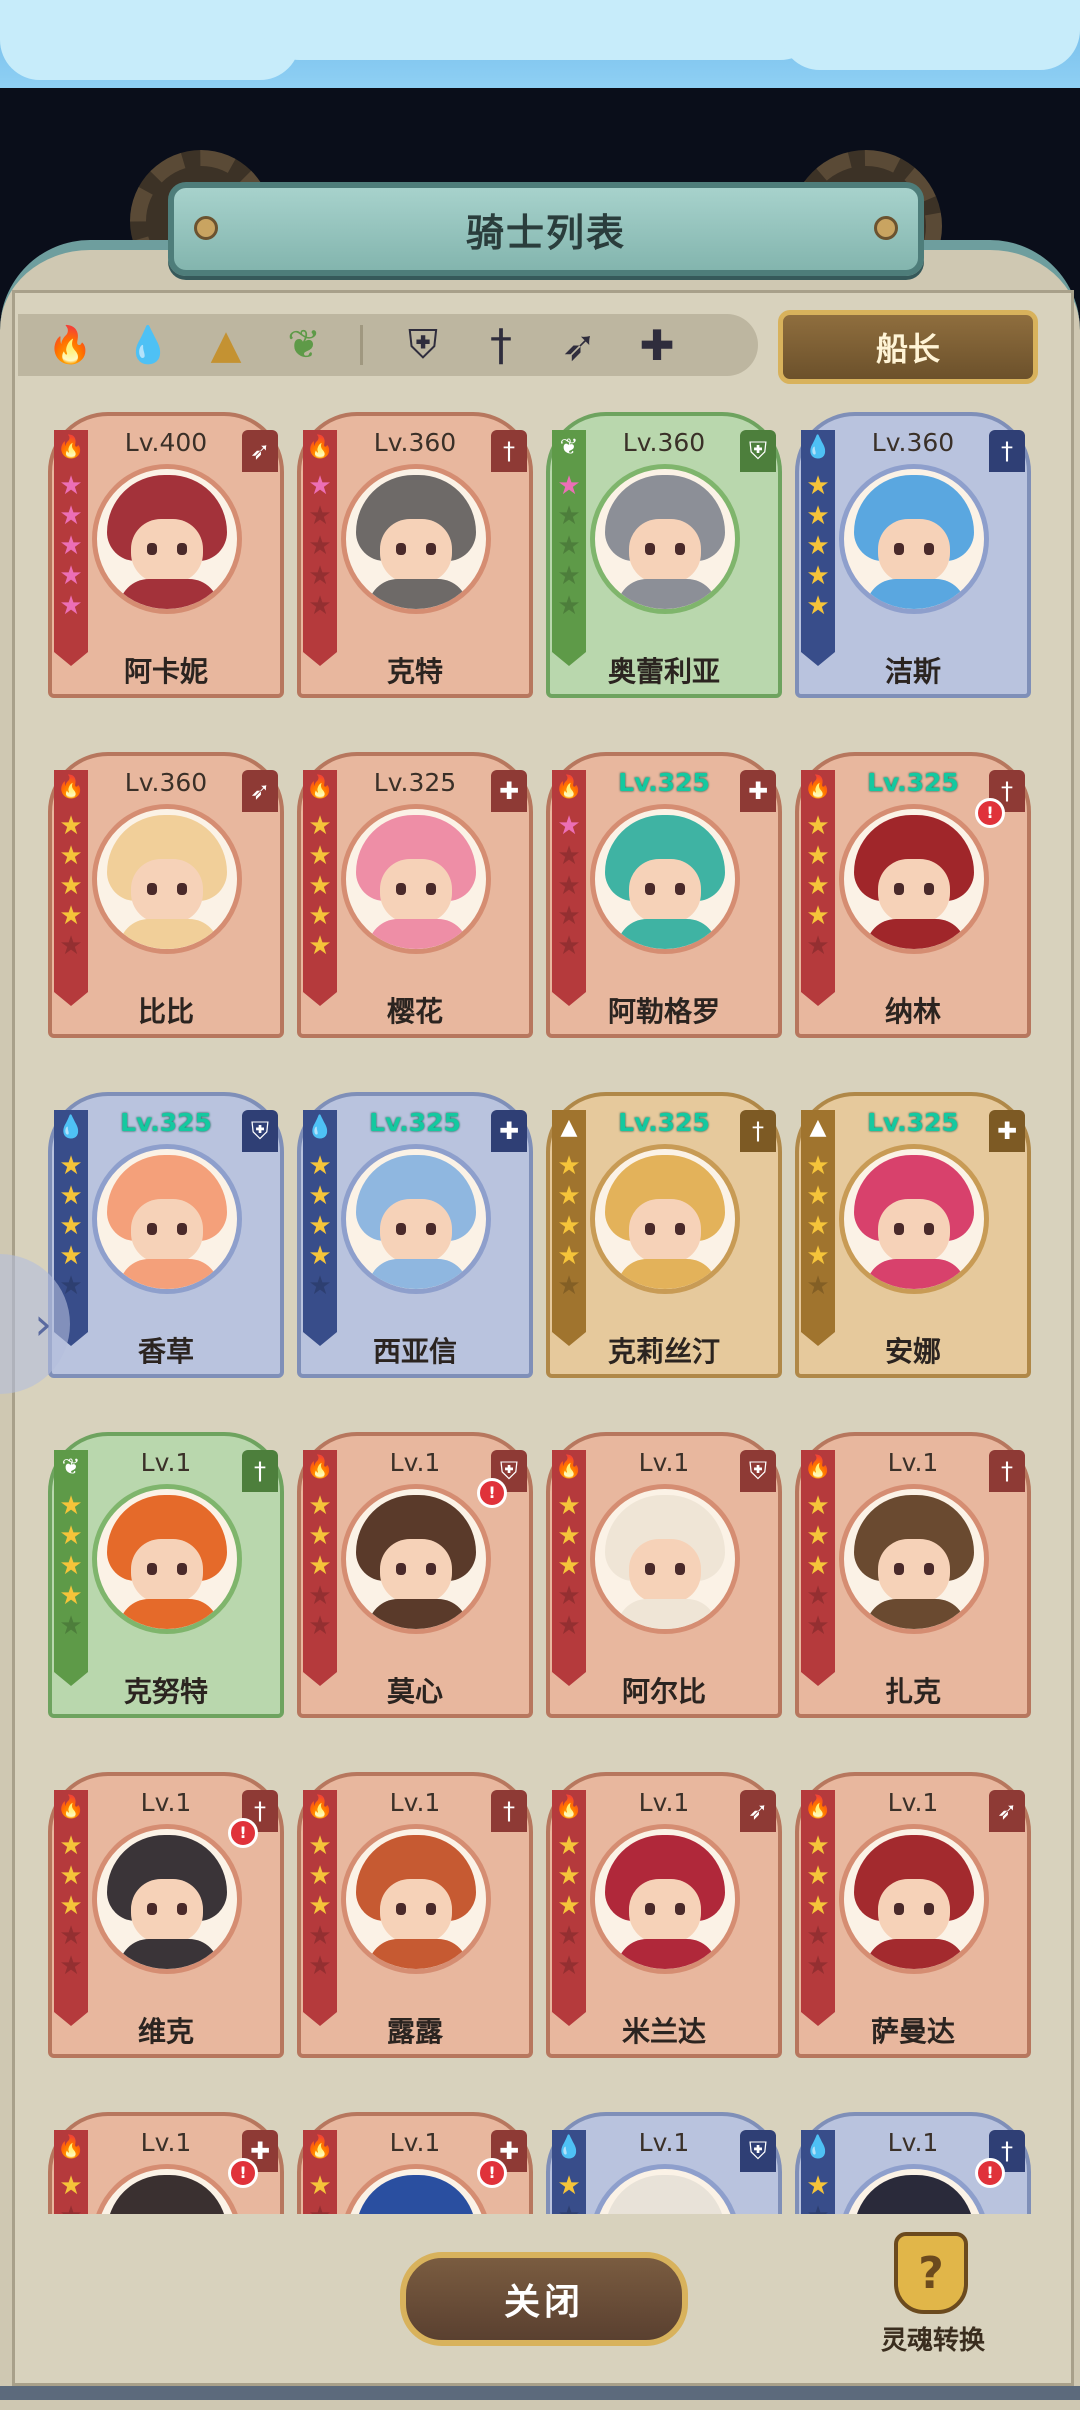 The height and width of the screenshot is (2410, 1080). I want to click on knight-level: Lv.1, so click(664, 1802).